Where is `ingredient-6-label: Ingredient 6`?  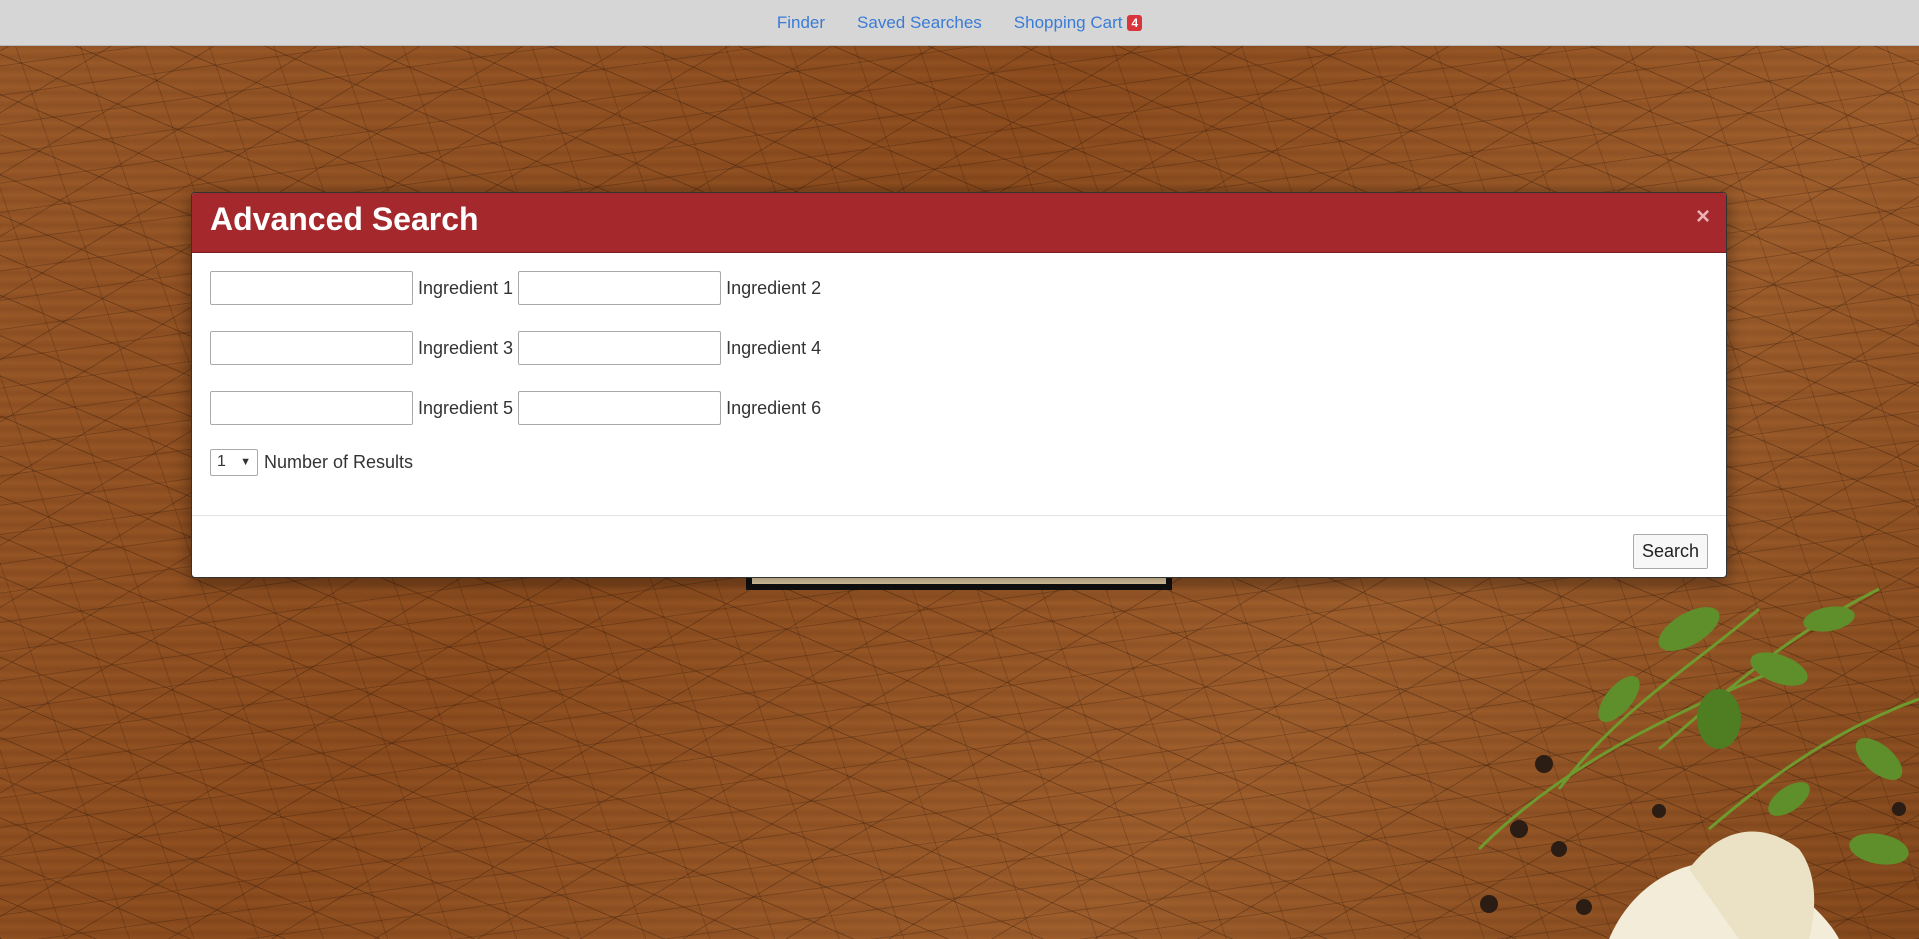 ingredient-6-label: Ingredient 6 is located at coordinates (774, 407).